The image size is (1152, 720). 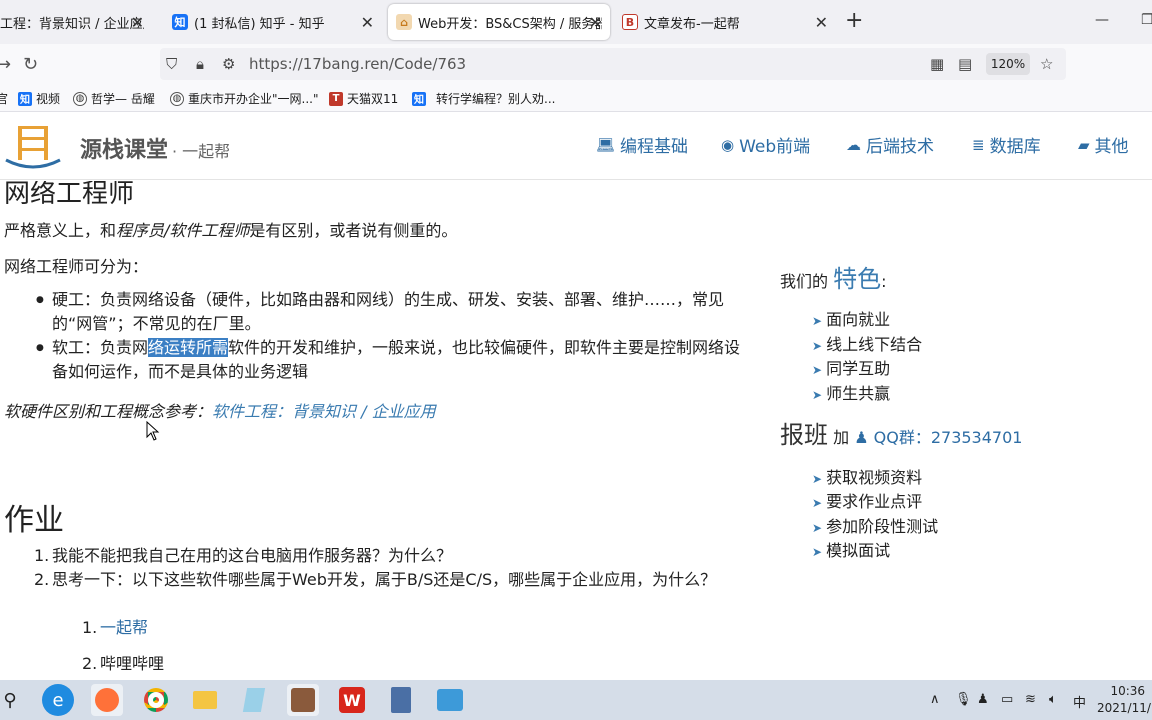 I want to click on file-explorer-icon, so click(x=205, y=700).